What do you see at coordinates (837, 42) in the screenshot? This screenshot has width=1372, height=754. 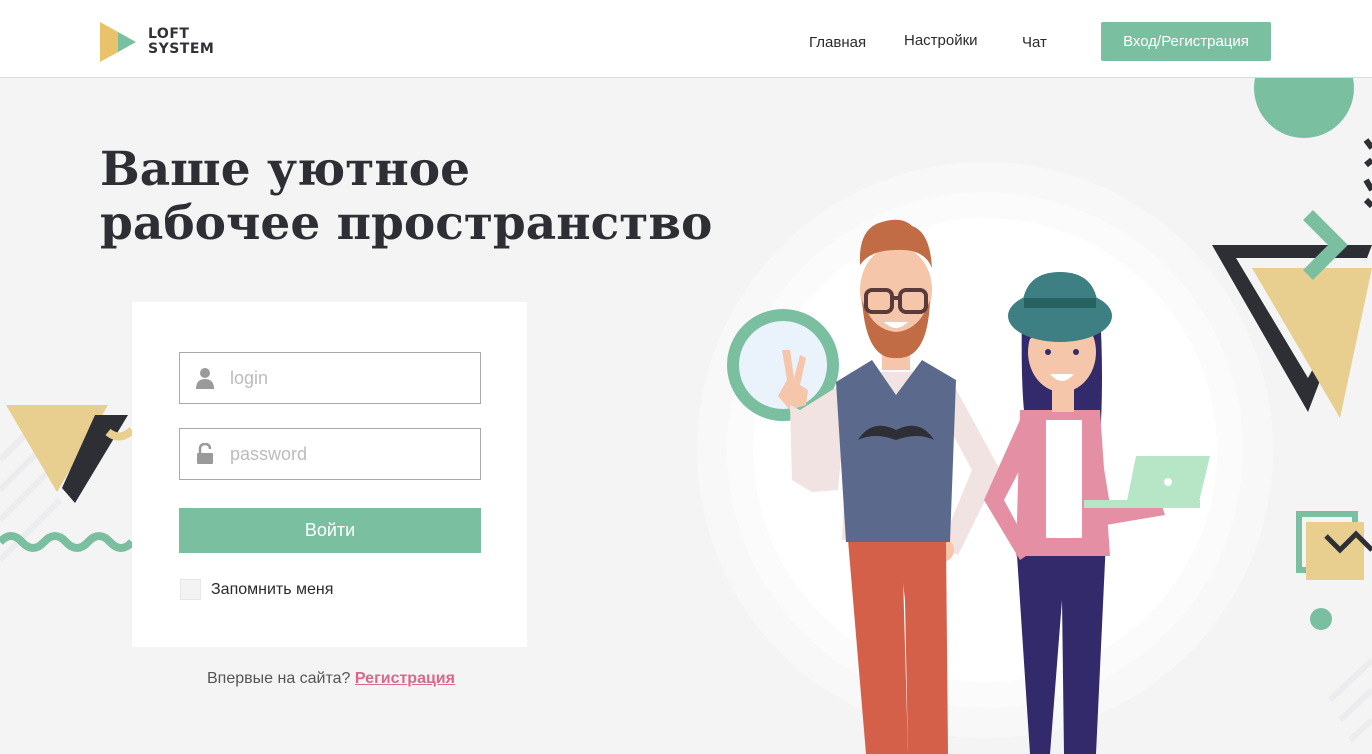 I see `nav-item-home: Главная` at bounding box center [837, 42].